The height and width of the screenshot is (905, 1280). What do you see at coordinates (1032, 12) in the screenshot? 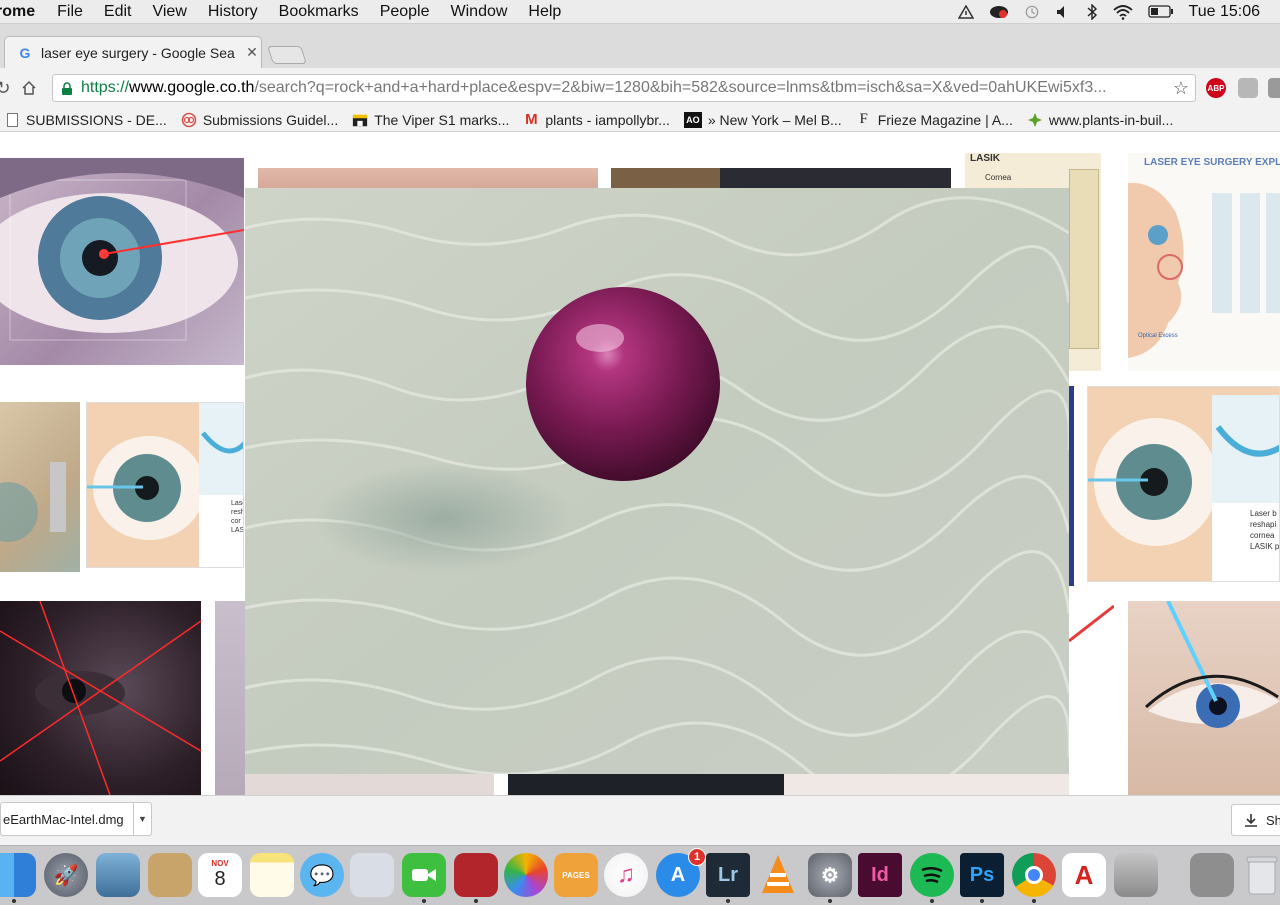
I see `time-machine-icon` at bounding box center [1032, 12].